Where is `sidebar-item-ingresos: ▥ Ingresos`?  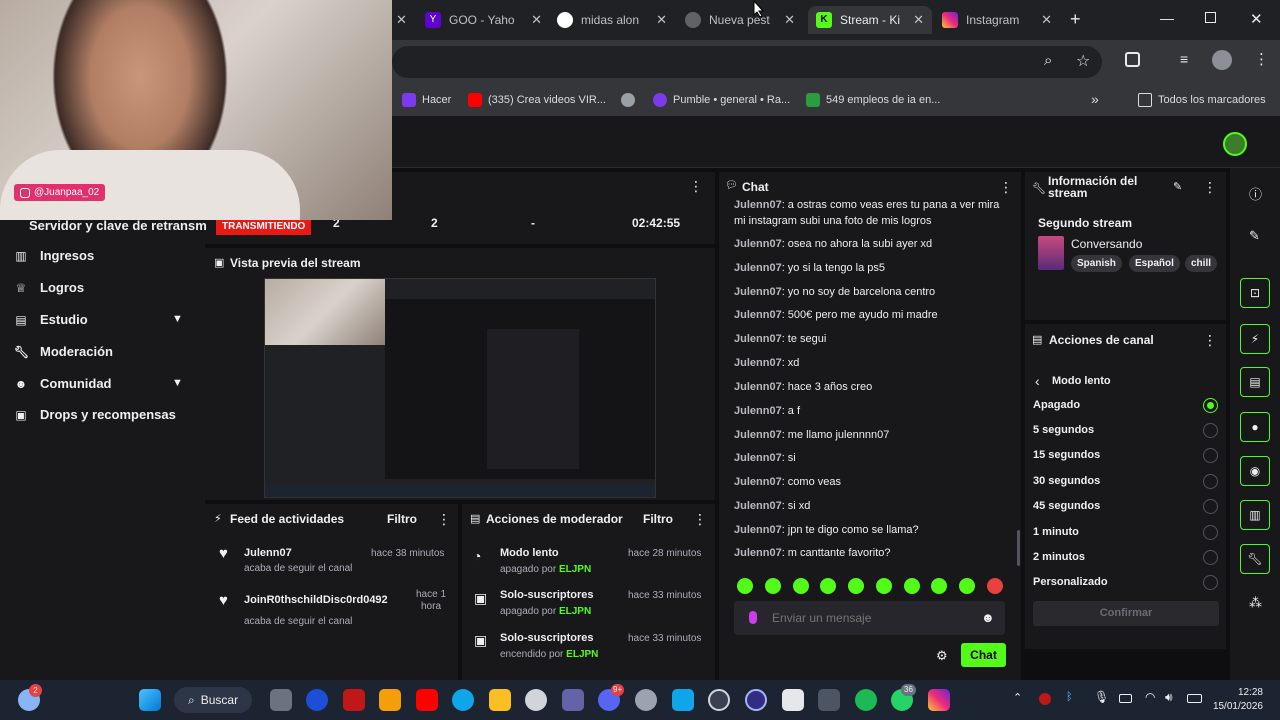
sidebar-item-ingresos: ▥ Ingresos is located at coordinates (54, 255).